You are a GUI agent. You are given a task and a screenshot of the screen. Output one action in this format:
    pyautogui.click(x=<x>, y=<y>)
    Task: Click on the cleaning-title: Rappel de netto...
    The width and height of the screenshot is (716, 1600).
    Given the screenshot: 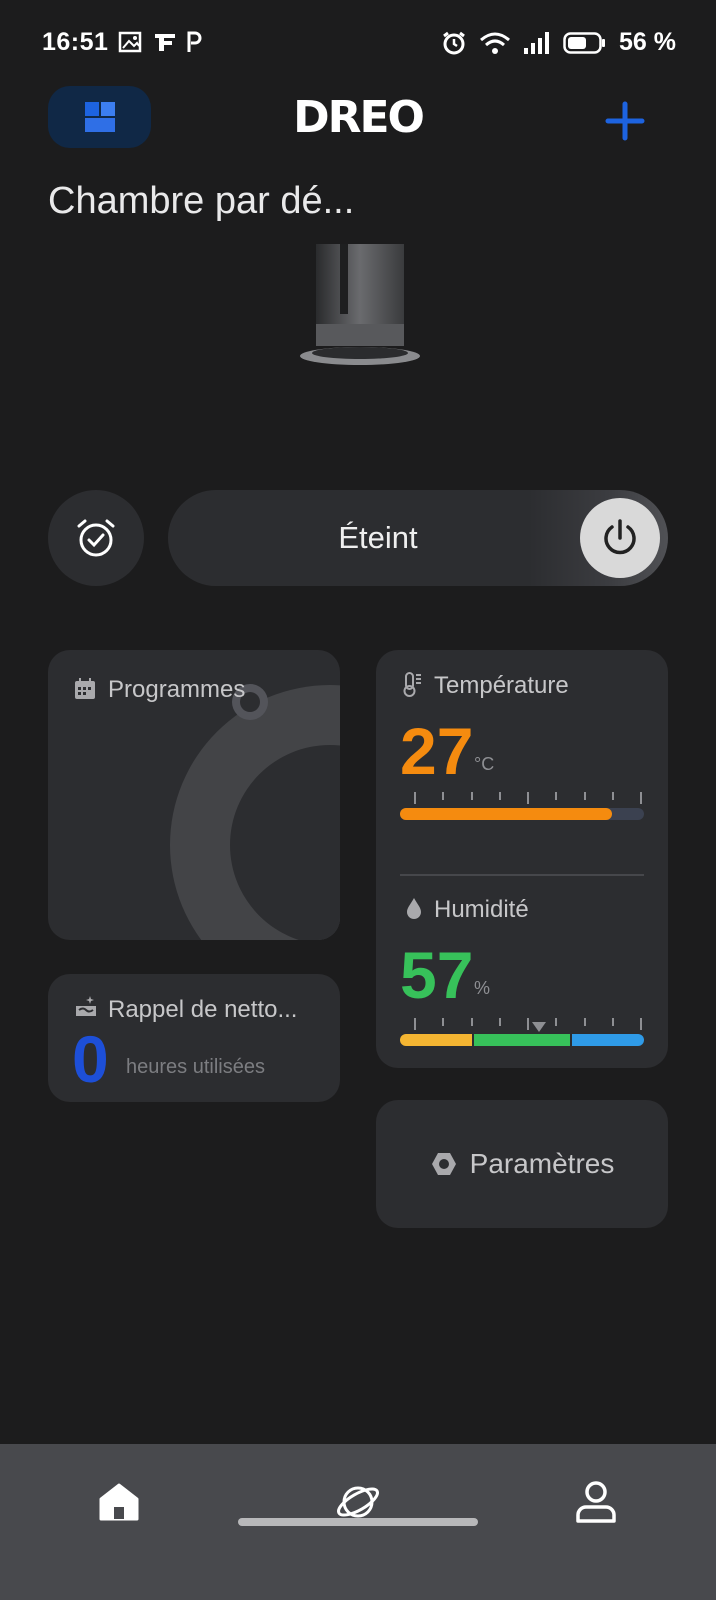 What is the action you would take?
    pyautogui.click(x=203, y=1009)
    